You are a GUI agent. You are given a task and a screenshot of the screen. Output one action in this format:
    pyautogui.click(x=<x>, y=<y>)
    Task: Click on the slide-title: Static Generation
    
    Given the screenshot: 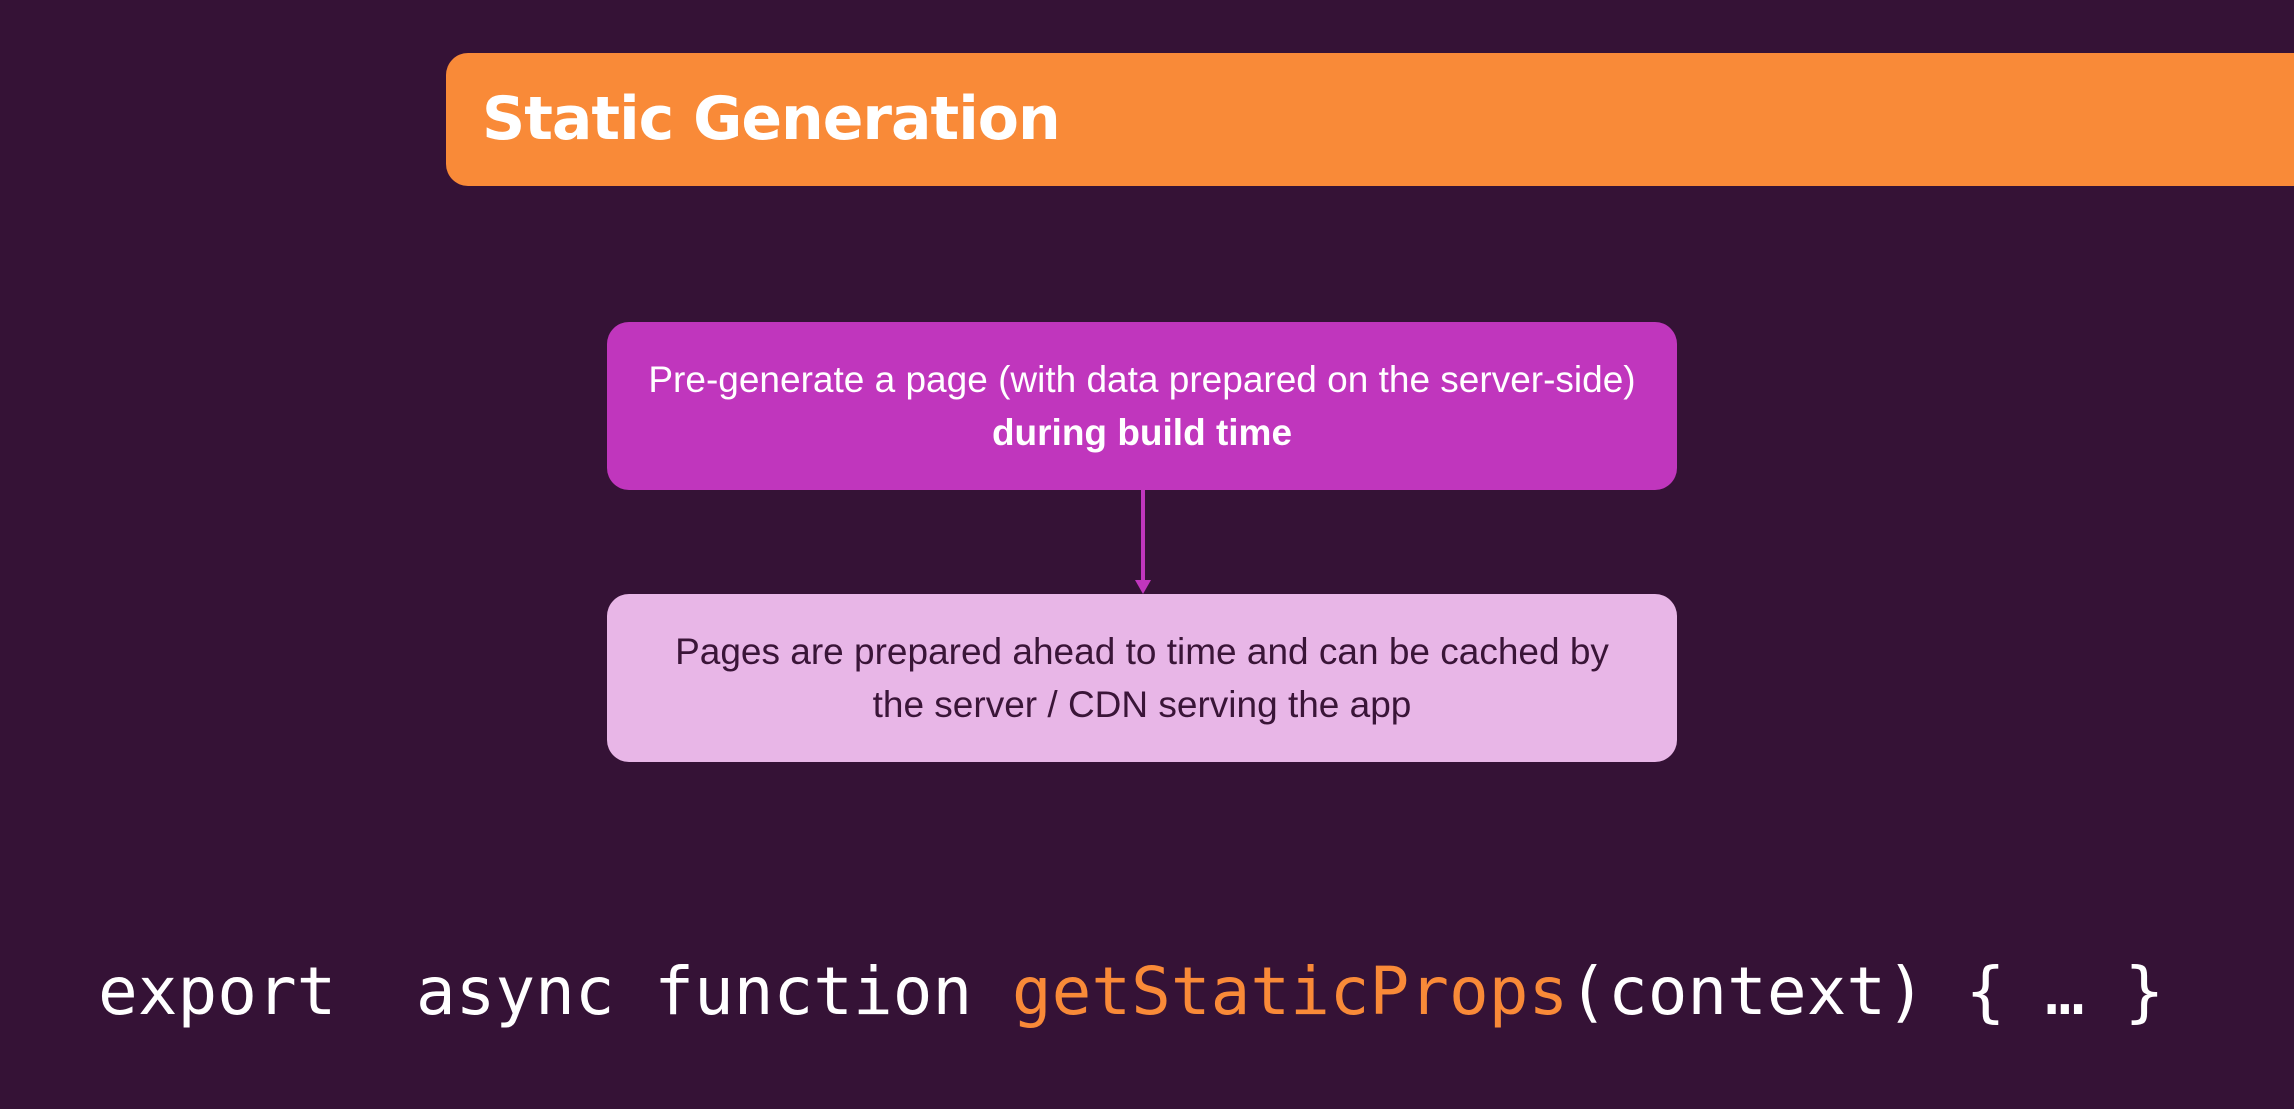 What is the action you would take?
    pyautogui.click(x=771, y=119)
    